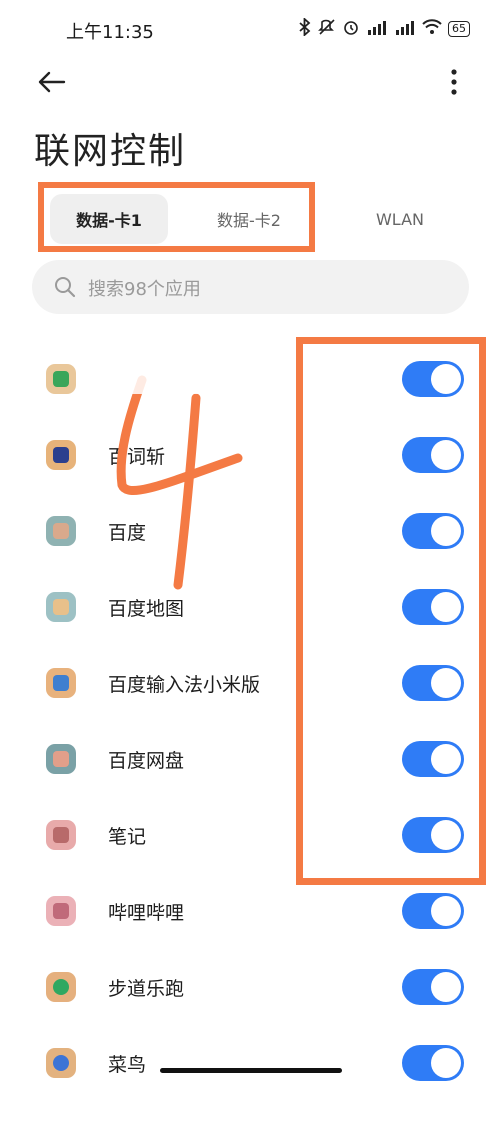 The width and height of the screenshot is (500, 1124). I want to click on back-button, so click(52, 82).